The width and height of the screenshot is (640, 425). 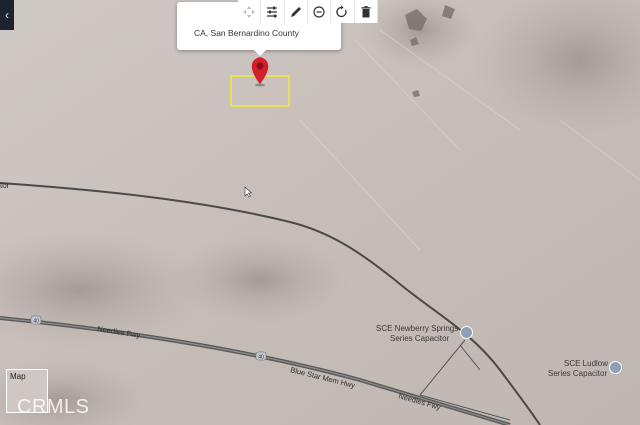 What do you see at coordinates (5, 185) in the screenshot?
I see `road-label-tor: tor` at bounding box center [5, 185].